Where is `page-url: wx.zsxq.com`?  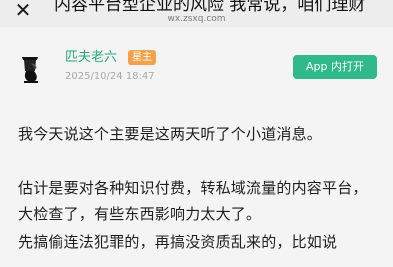
page-url: wx.zsxq.com is located at coordinates (196, 19).